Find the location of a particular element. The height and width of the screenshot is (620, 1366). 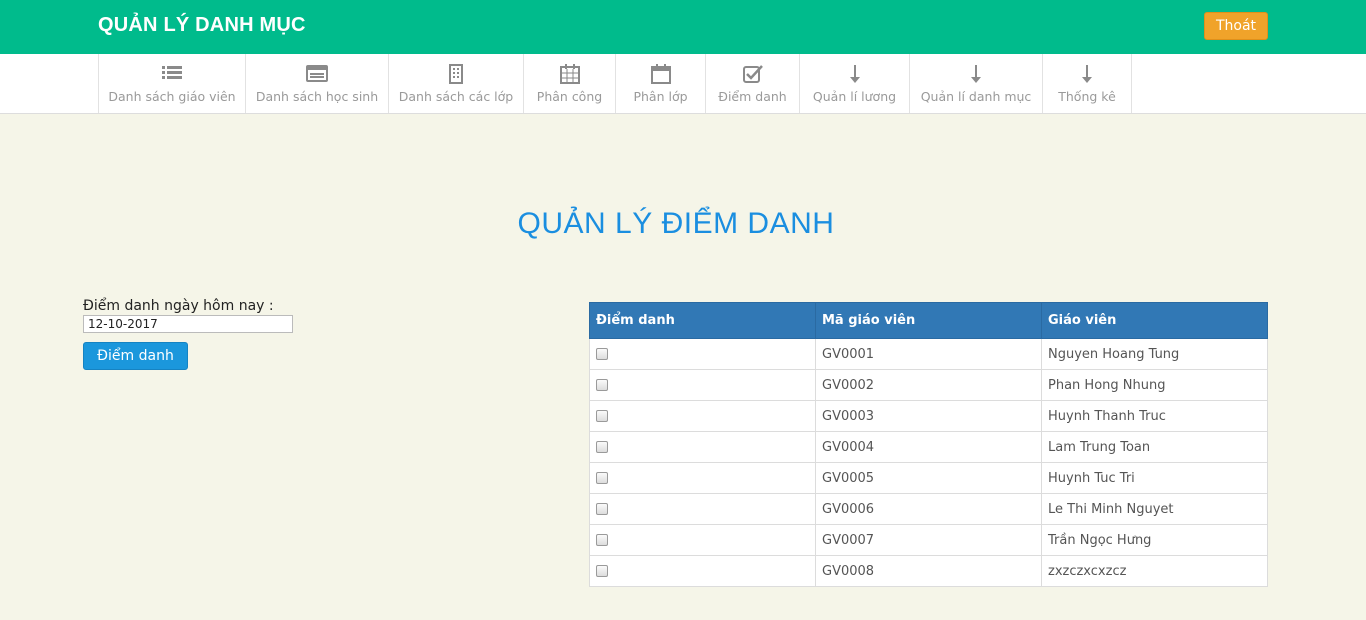

table-row: GV0004 Lam Trung Toan is located at coordinates (928, 447).